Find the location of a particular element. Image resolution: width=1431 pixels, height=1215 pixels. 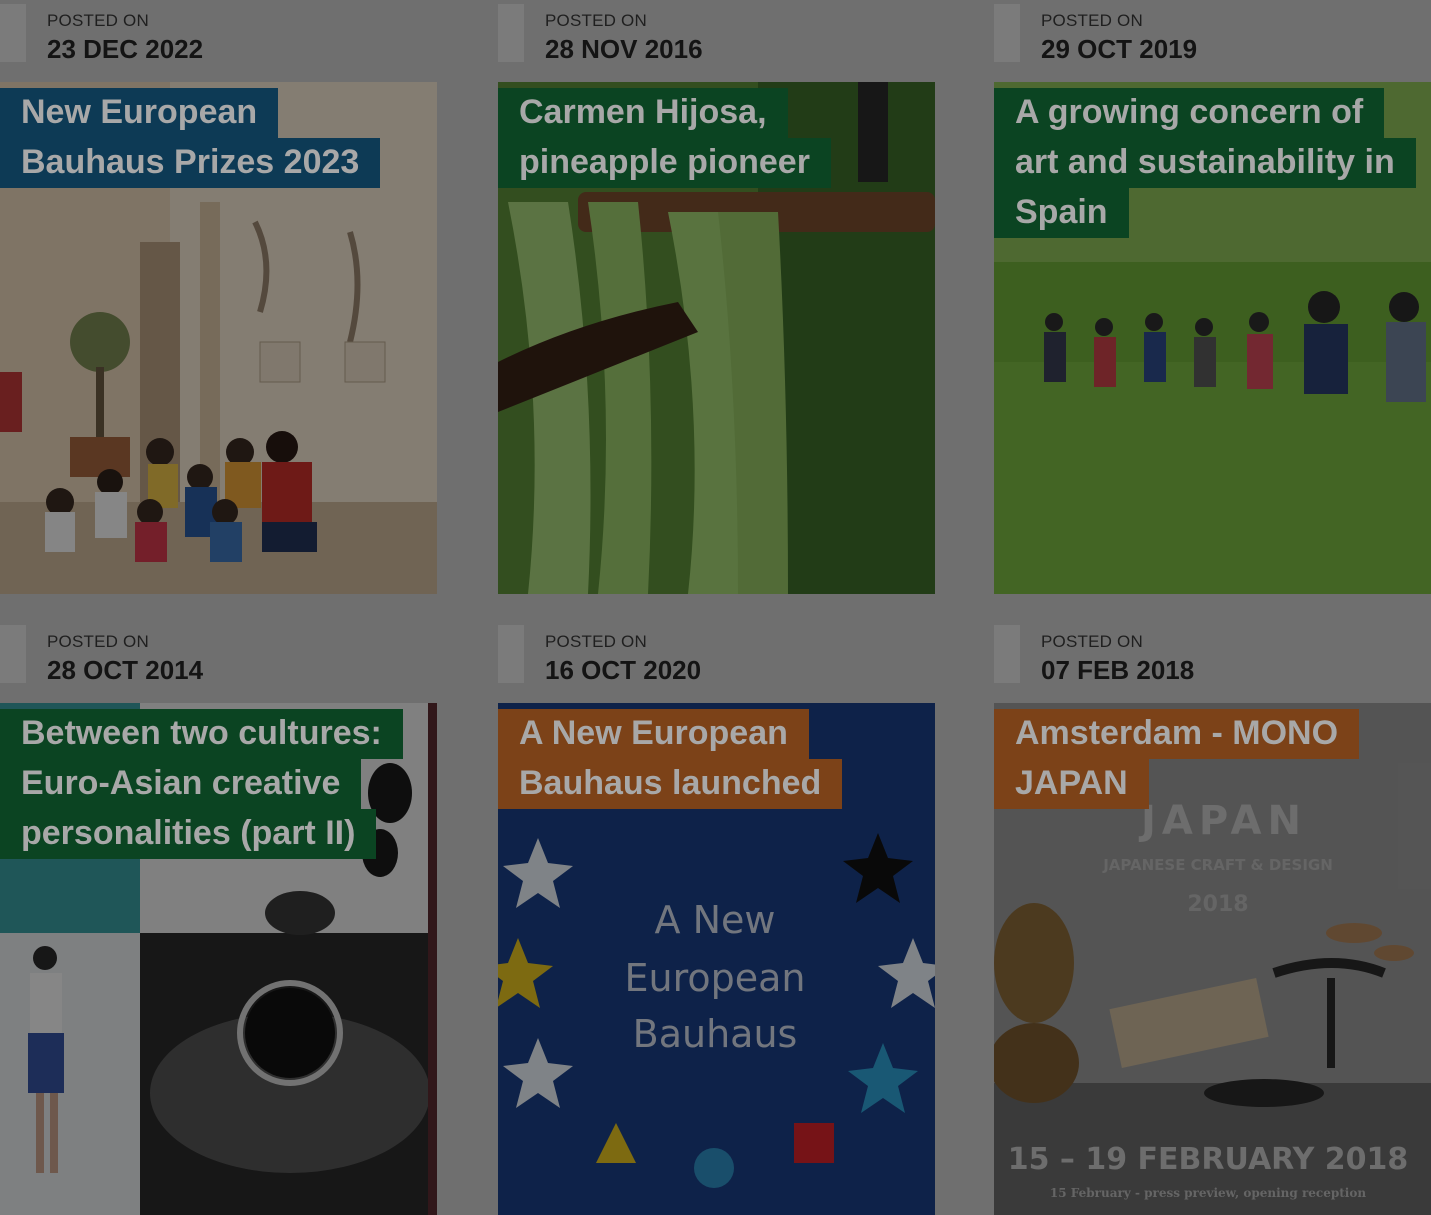

post-title-line: Bauhaus launched is located at coordinates (670, 784).